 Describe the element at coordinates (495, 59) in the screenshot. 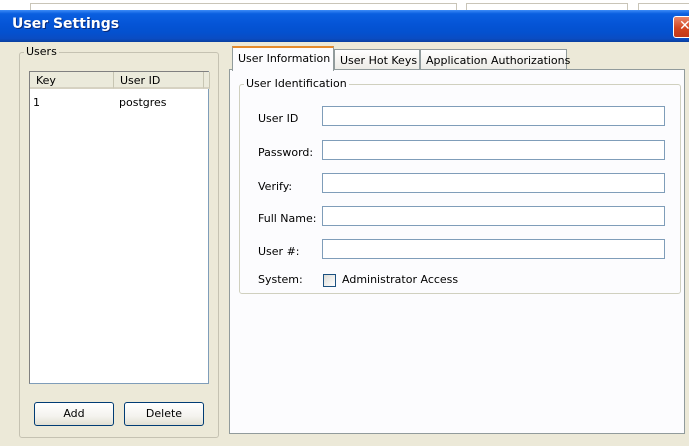

I see `tab-application-authorizations: Application Authorizations` at that location.